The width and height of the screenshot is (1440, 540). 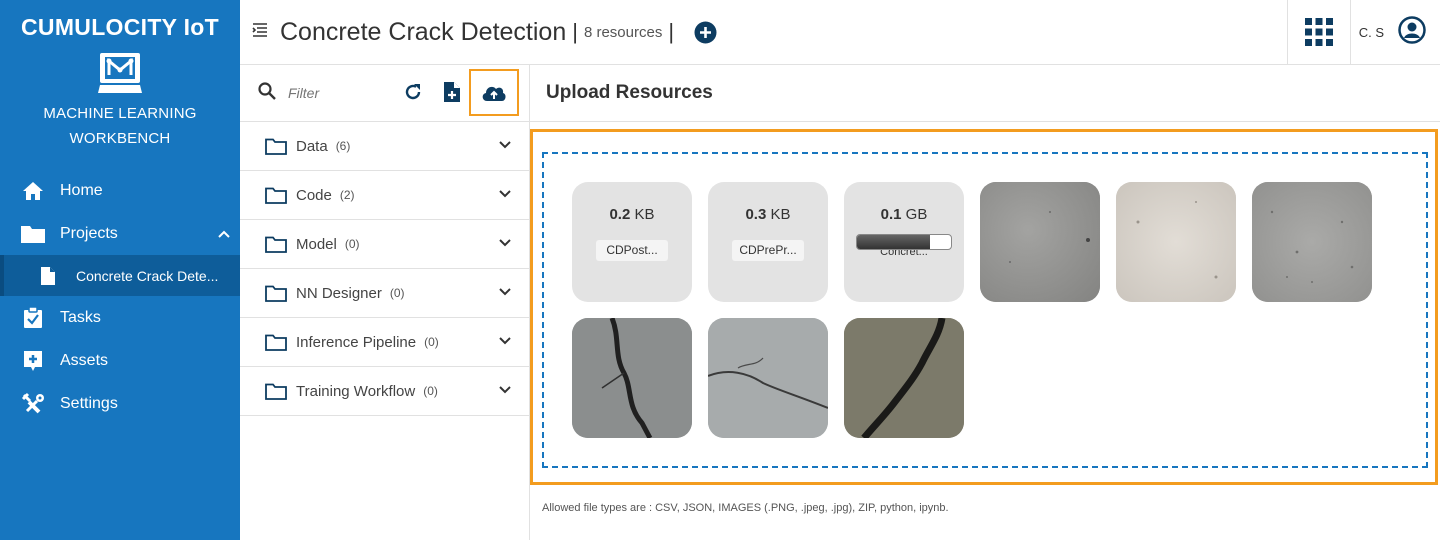 What do you see at coordinates (620, 214) in the screenshot?
I see `file-size-value: 0.2` at bounding box center [620, 214].